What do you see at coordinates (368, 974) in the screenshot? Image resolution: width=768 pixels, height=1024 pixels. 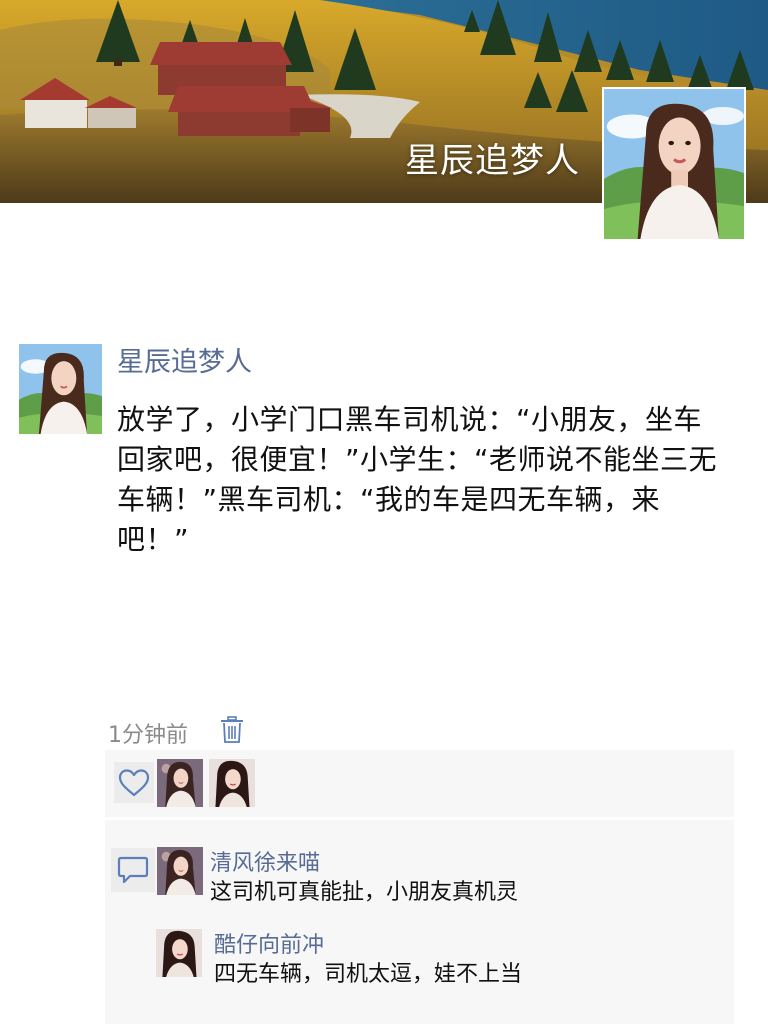 I see `comment-text: 四无车辆，司机太逗，娃不上当` at bounding box center [368, 974].